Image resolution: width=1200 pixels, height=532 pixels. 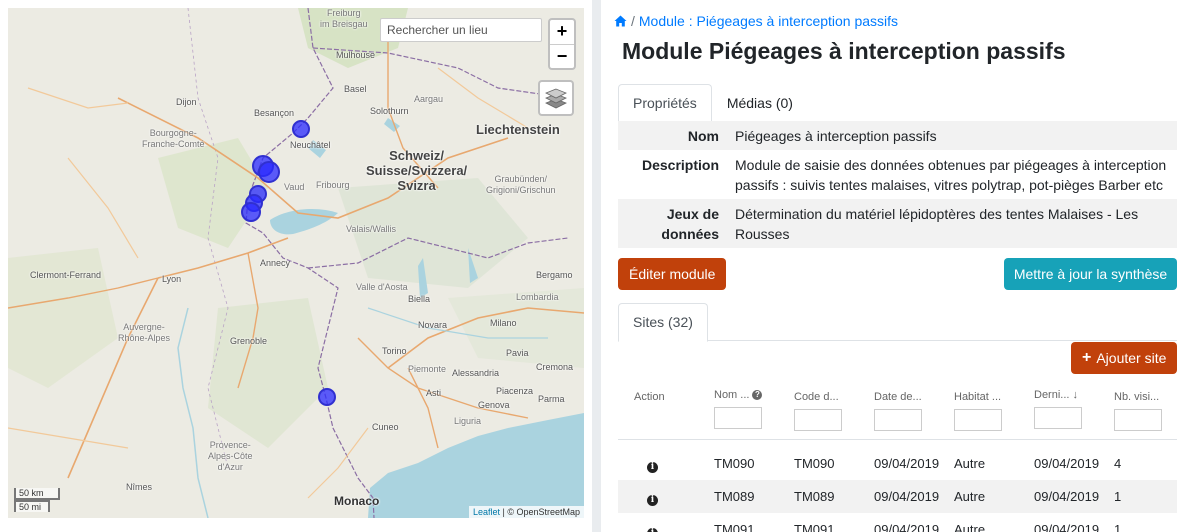 I want to click on cell-code: TM091, so click(x=814, y=527).